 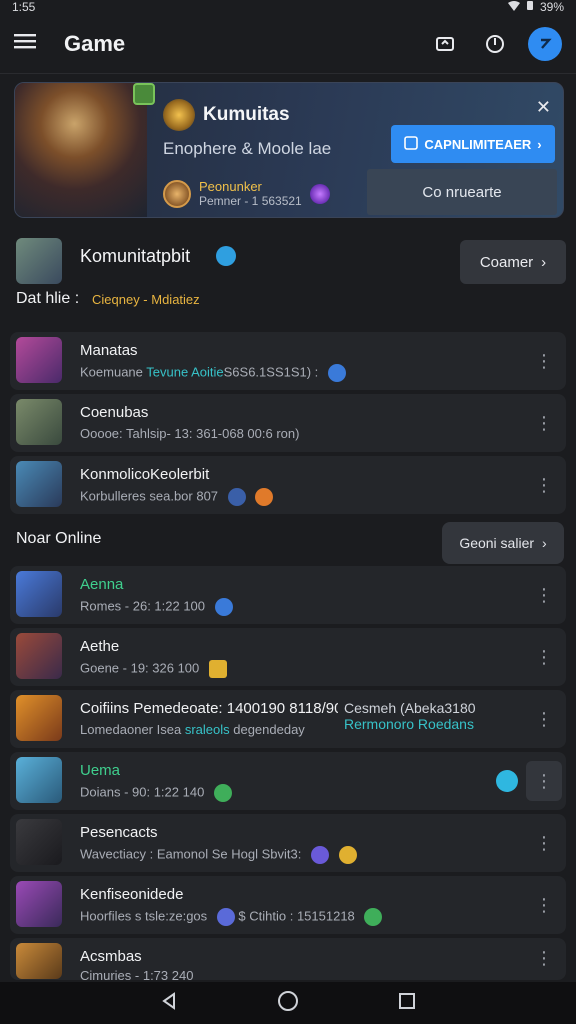 I want to click on community-desc-label: Dat hlie :, so click(x=48, y=298).